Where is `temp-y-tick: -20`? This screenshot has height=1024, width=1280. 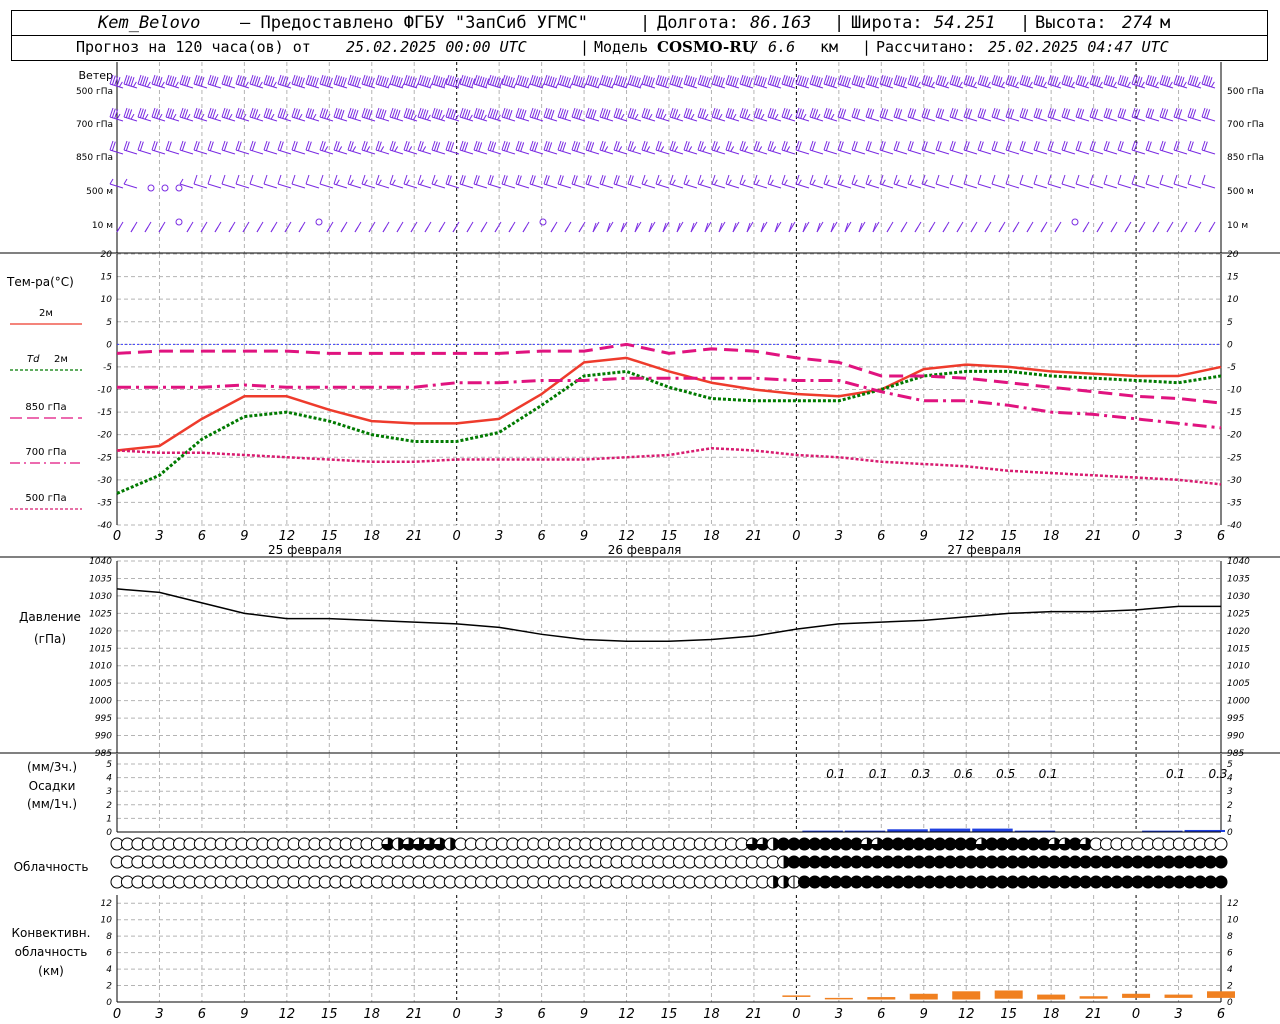 temp-y-tick: -20 is located at coordinates (104, 436).